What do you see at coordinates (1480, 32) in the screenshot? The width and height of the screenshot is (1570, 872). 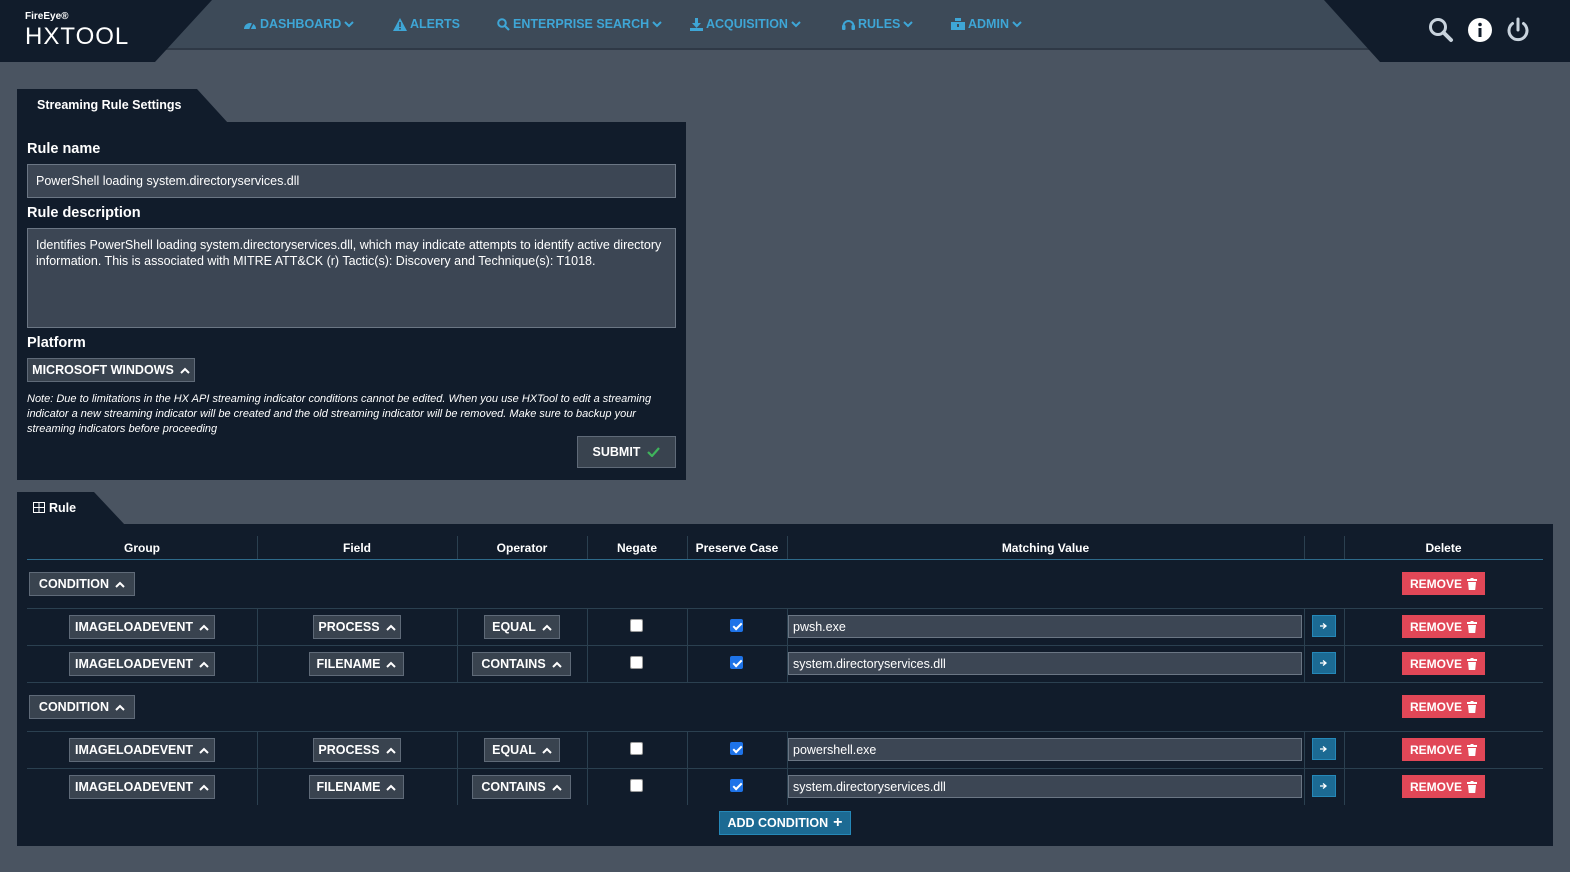 I see `info-icon` at bounding box center [1480, 32].